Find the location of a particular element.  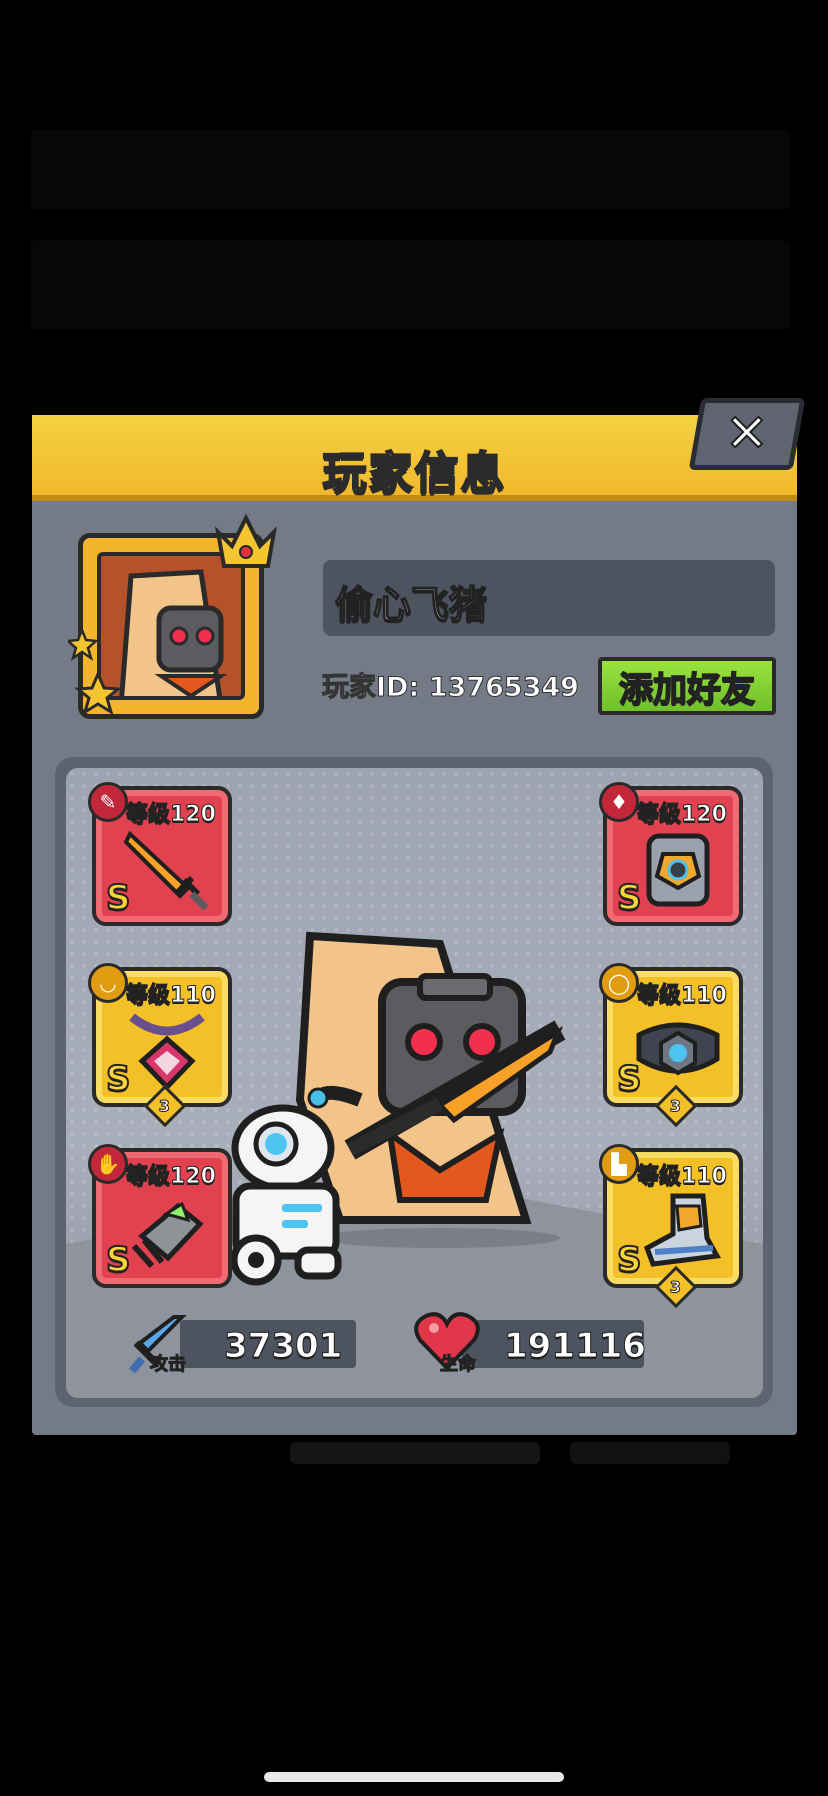

player-id: 玩家ID: 13765349 is located at coordinates (451, 688).